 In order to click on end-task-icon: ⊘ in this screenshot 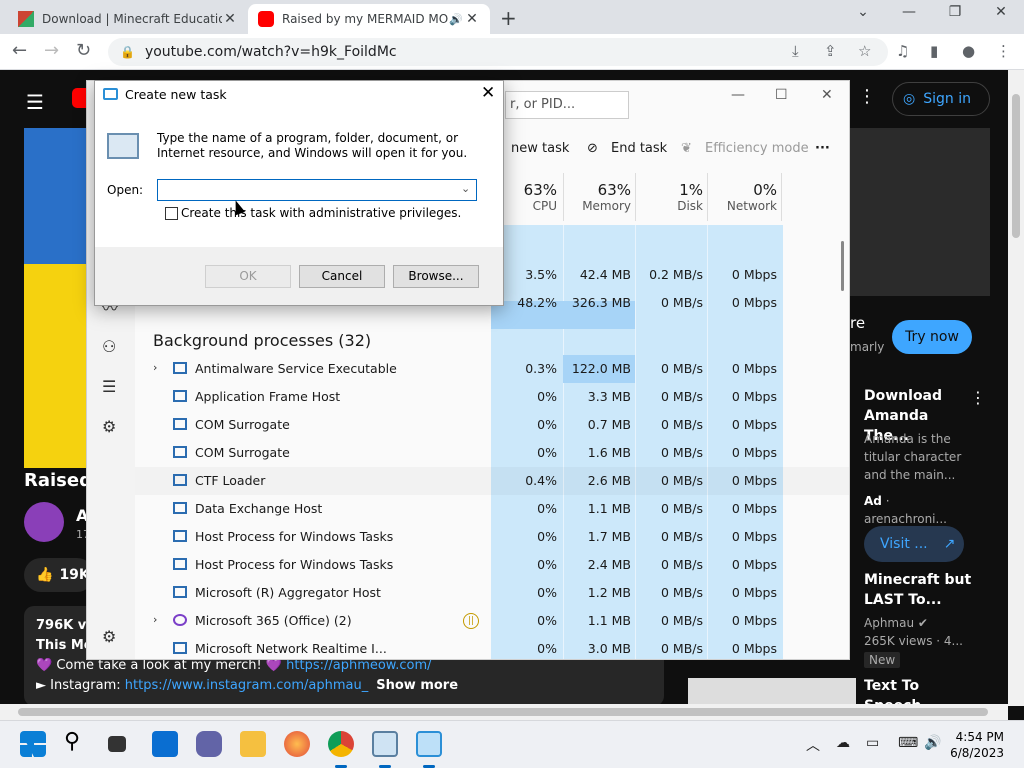, I will do `click(592, 148)`.